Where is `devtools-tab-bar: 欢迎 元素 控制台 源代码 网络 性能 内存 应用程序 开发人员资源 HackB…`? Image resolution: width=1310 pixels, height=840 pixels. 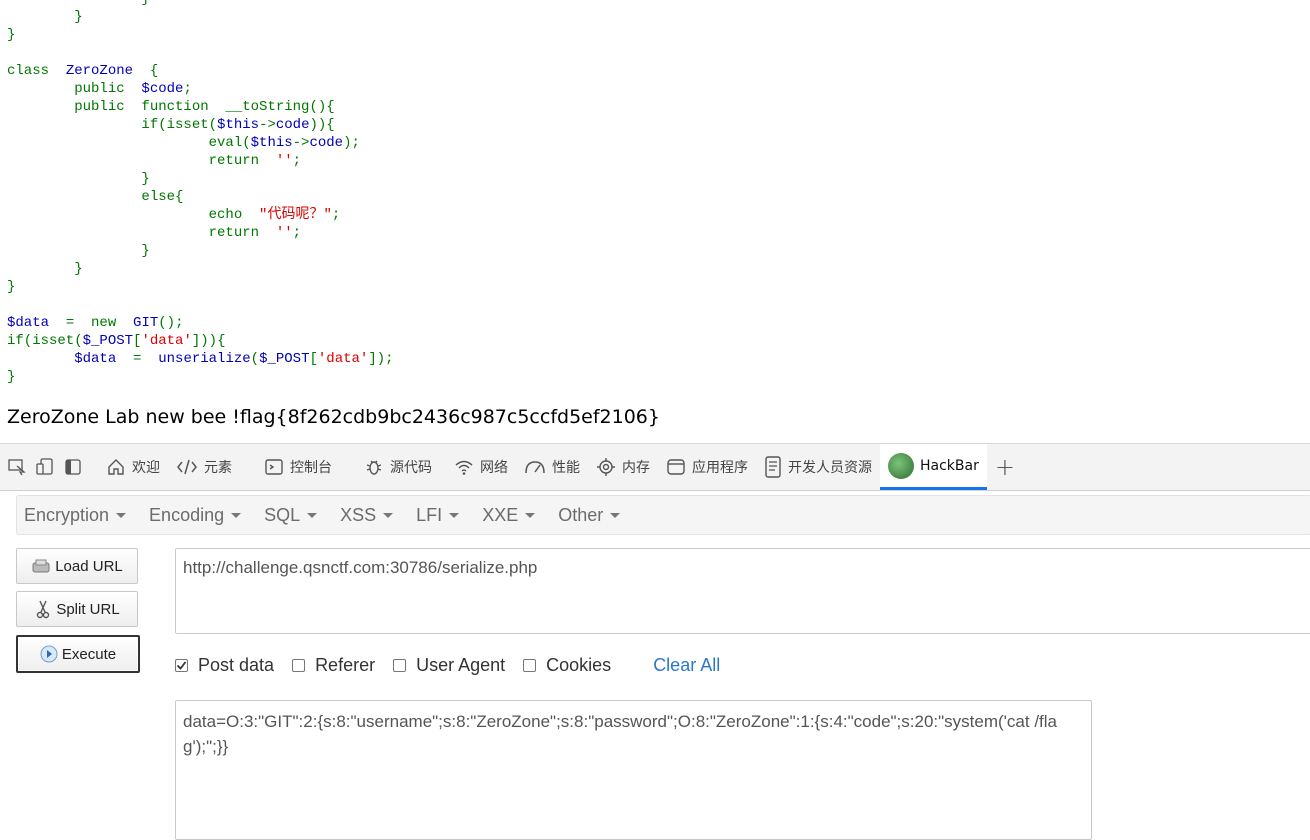
devtools-tab-bar: 欢迎 元素 控制台 源代码 网络 性能 内存 应用程序 开发人员资源 HackB… is located at coordinates (655, 467).